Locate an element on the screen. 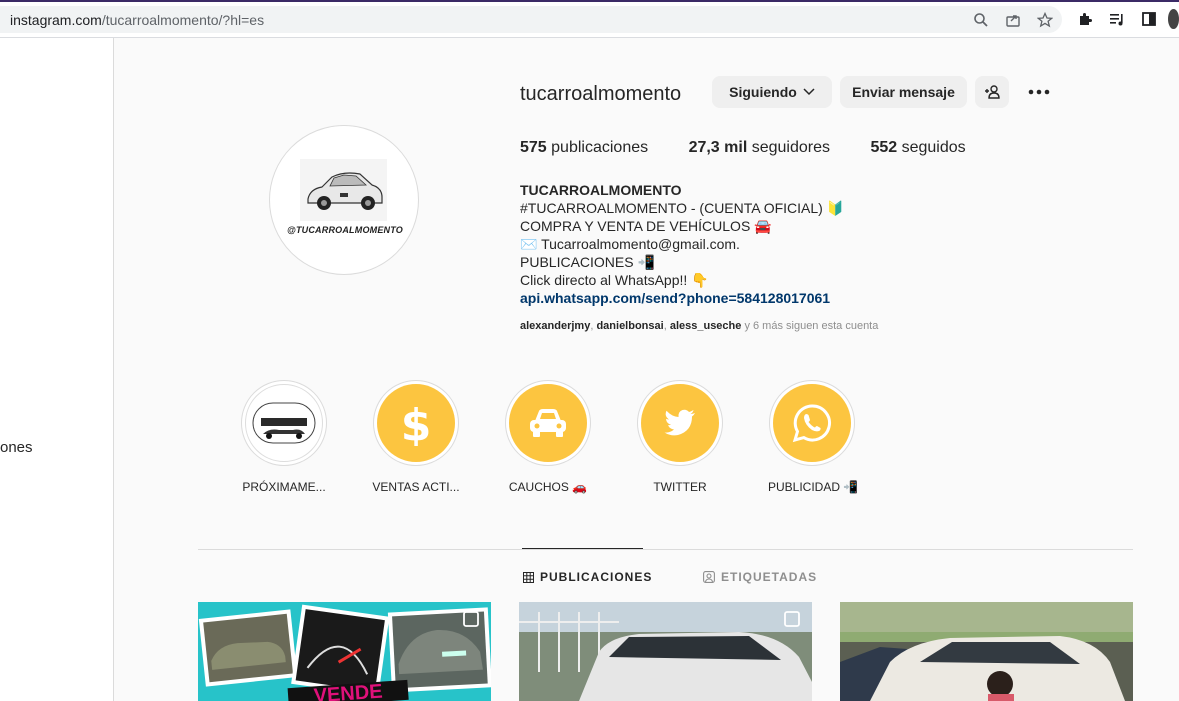  following-label: seguidos is located at coordinates (933, 147).